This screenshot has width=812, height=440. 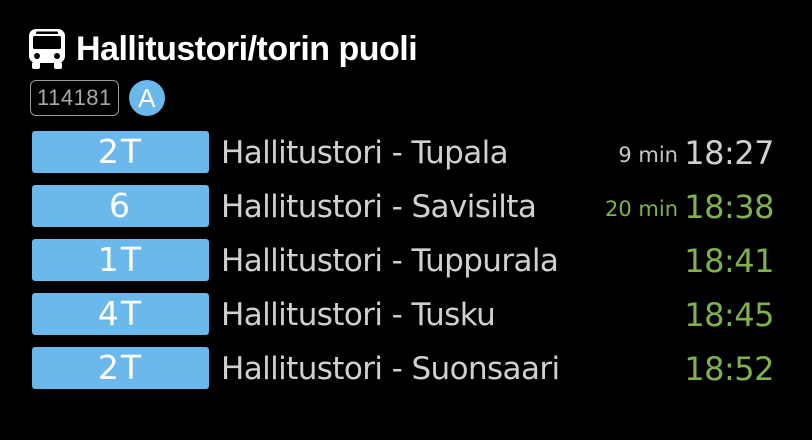 What do you see at coordinates (729, 315) in the screenshot?
I see `departure-time: 18:45` at bounding box center [729, 315].